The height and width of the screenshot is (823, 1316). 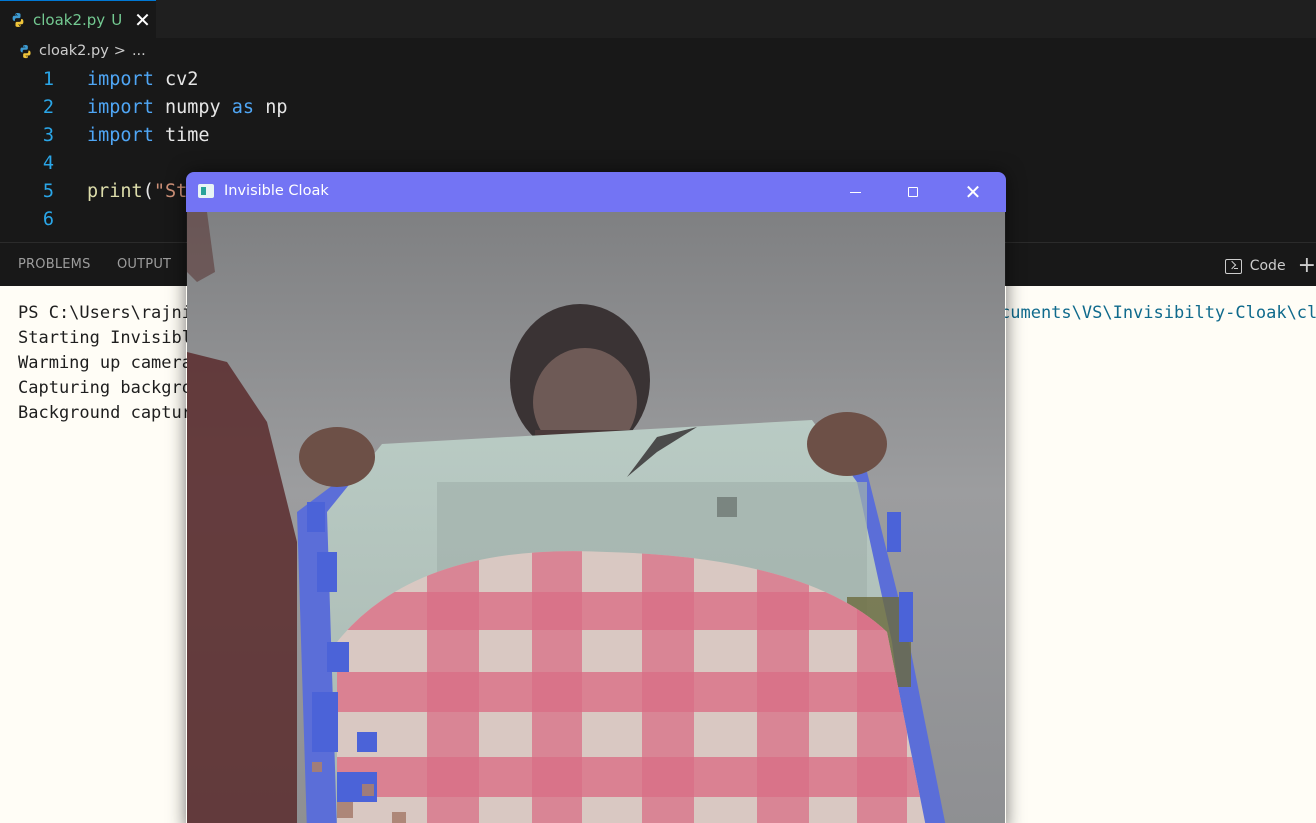 What do you see at coordinates (658, 19) in the screenshot?
I see `editor-tab-bar: cloak2.py U ✕` at bounding box center [658, 19].